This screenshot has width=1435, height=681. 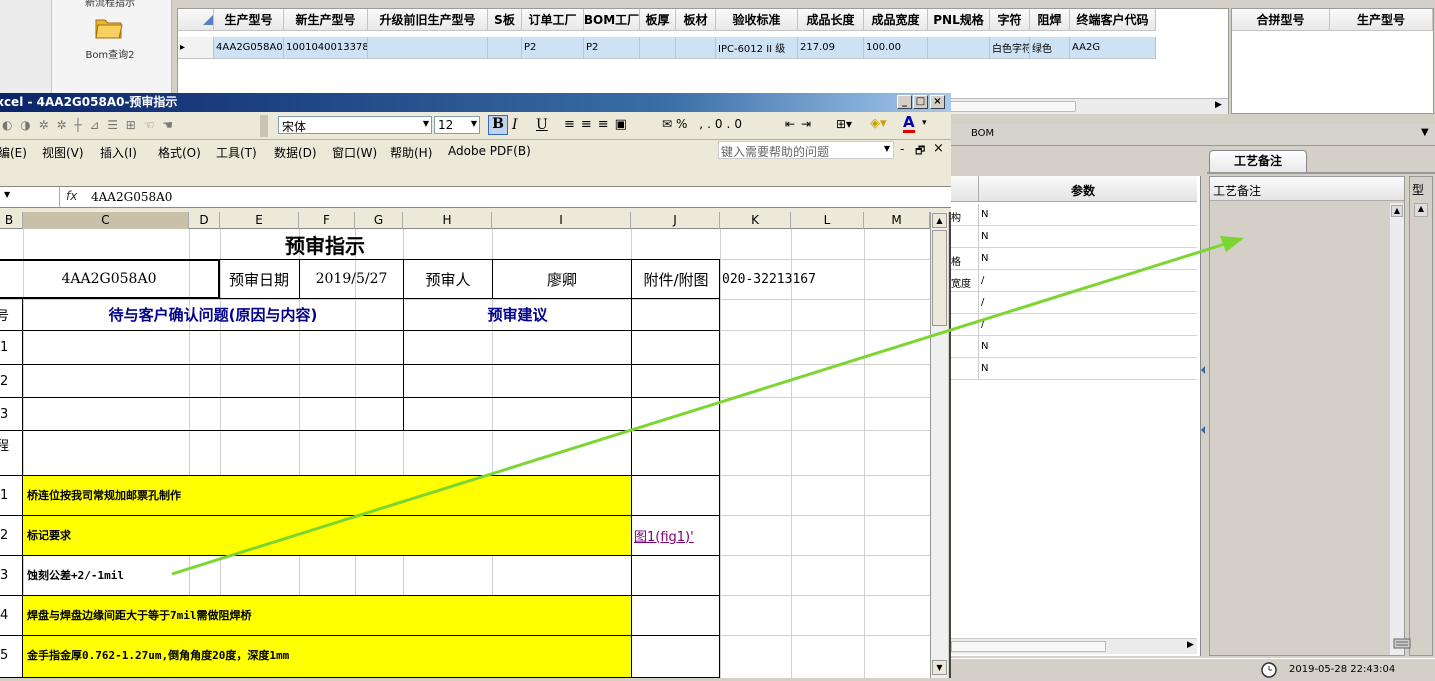 What do you see at coordinates (598, 124) in the screenshot?
I see `align-buttons: ≡≡≡▣` at bounding box center [598, 124].